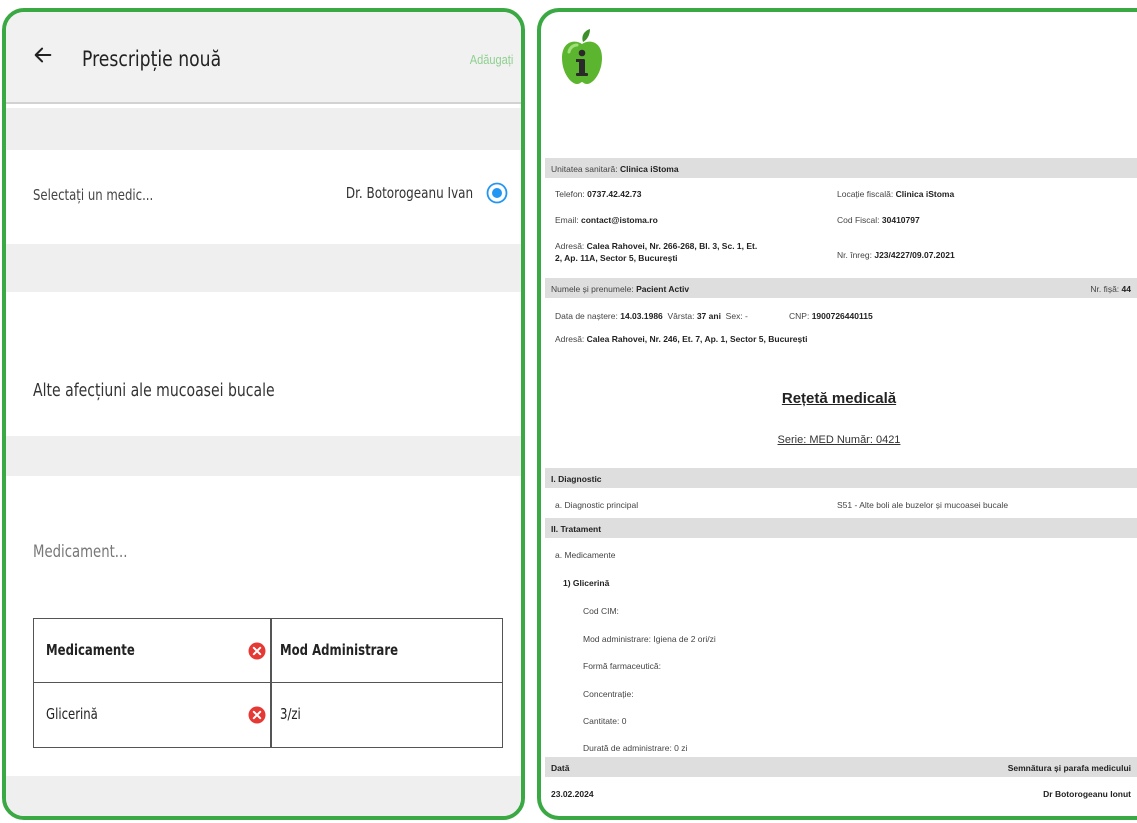 Image resolution: width=1137 pixels, height=823 pixels. Describe the element at coordinates (339, 650) in the screenshot. I see `header-mod-administrare: Mod Administrare` at that location.